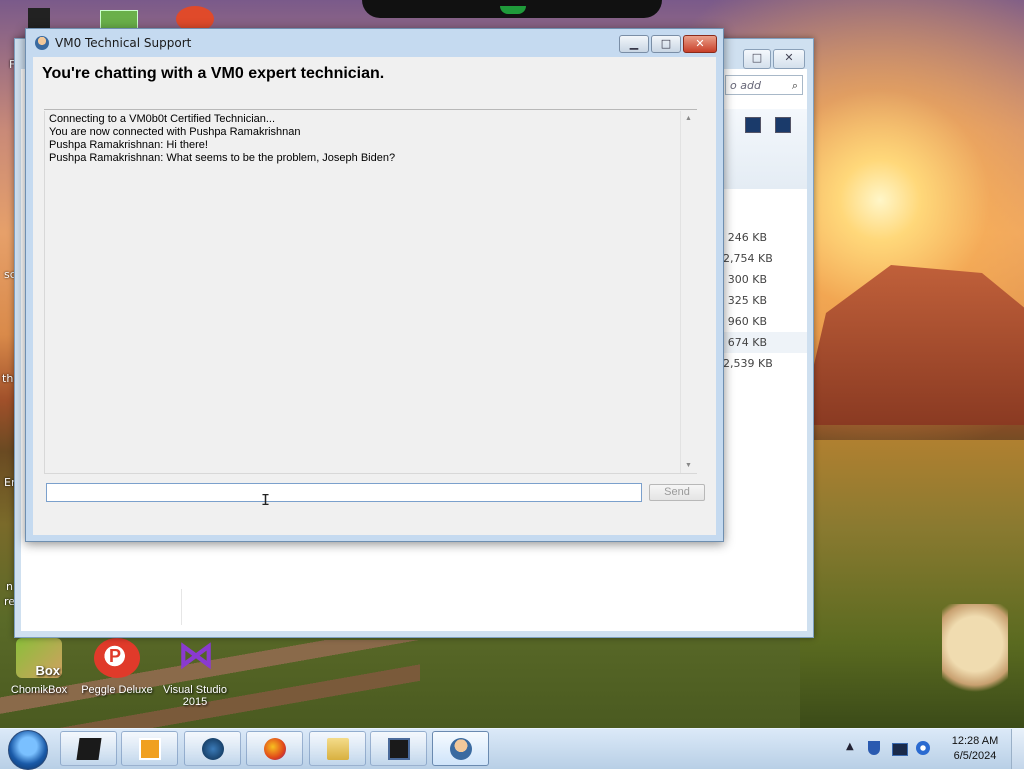 The width and height of the screenshot is (1024, 770). I want to click on desktop-icon-label: Peggle Deluxe, so click(117, 690).